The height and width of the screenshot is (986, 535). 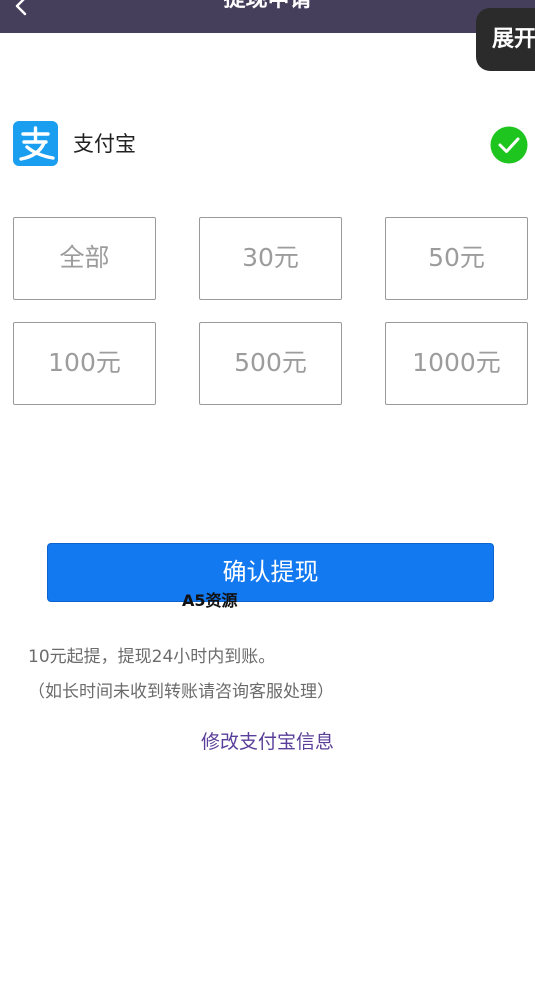 What do you see at coordinates (181, 692) in the screenshot?
I see `support-note: （如长时间未收到转账请咨询客服处理）` at bounding box center [181, 692].